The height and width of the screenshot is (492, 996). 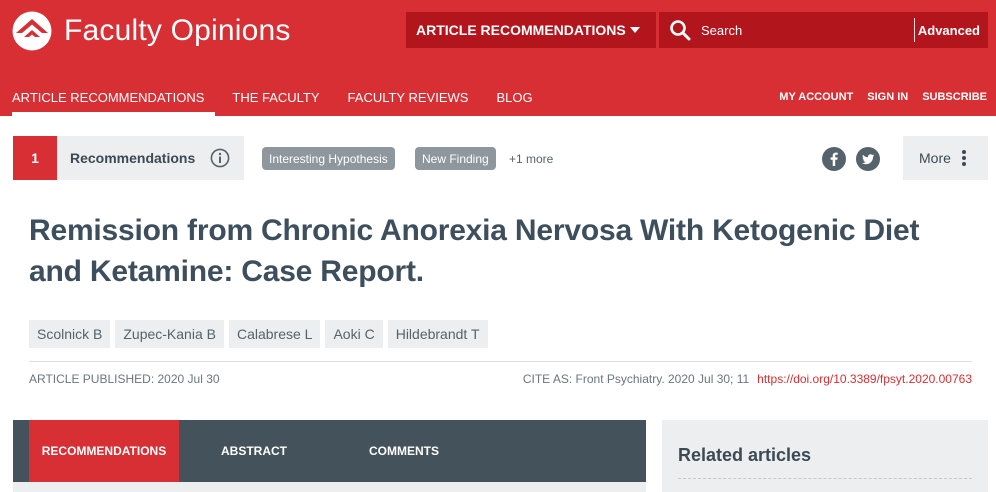 I want to click on account-nav: MY ACCOUNT SIGN IN SUBSCRIBE, so click(x=876, y=97).